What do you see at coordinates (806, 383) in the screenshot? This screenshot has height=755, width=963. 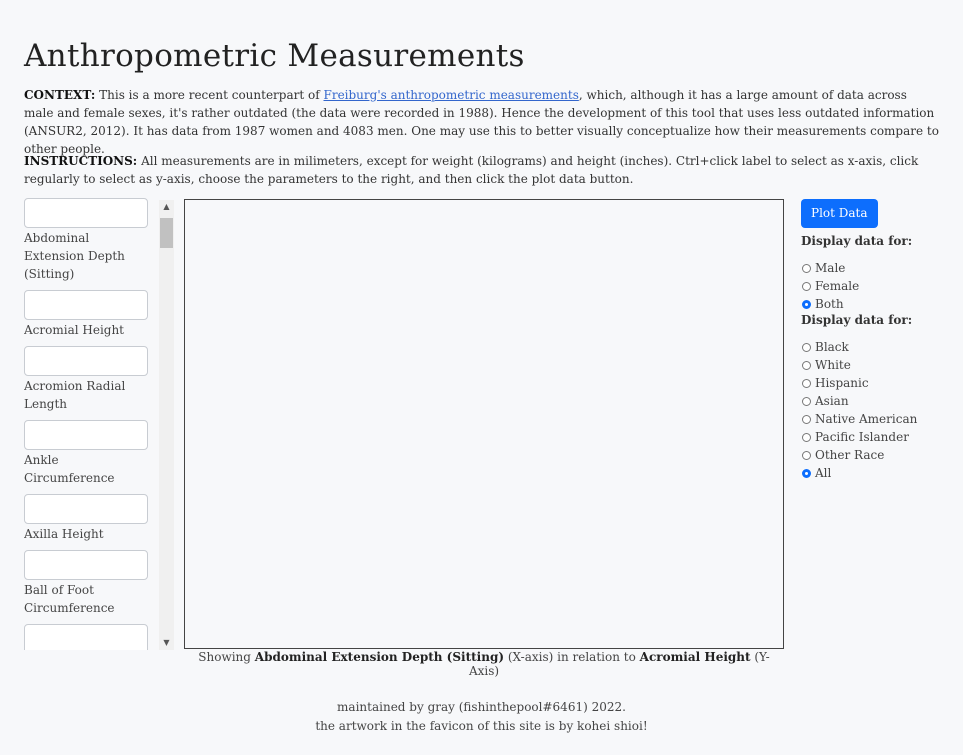 I see `race-radio-hispanic` at bounding box center [806, 383].